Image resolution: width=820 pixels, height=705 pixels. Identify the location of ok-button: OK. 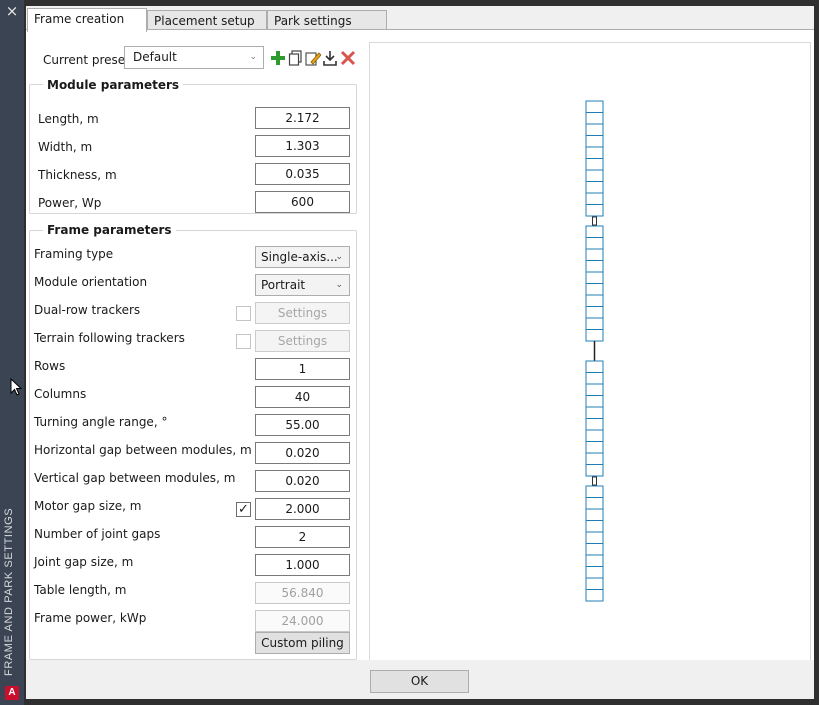
(419, 681).